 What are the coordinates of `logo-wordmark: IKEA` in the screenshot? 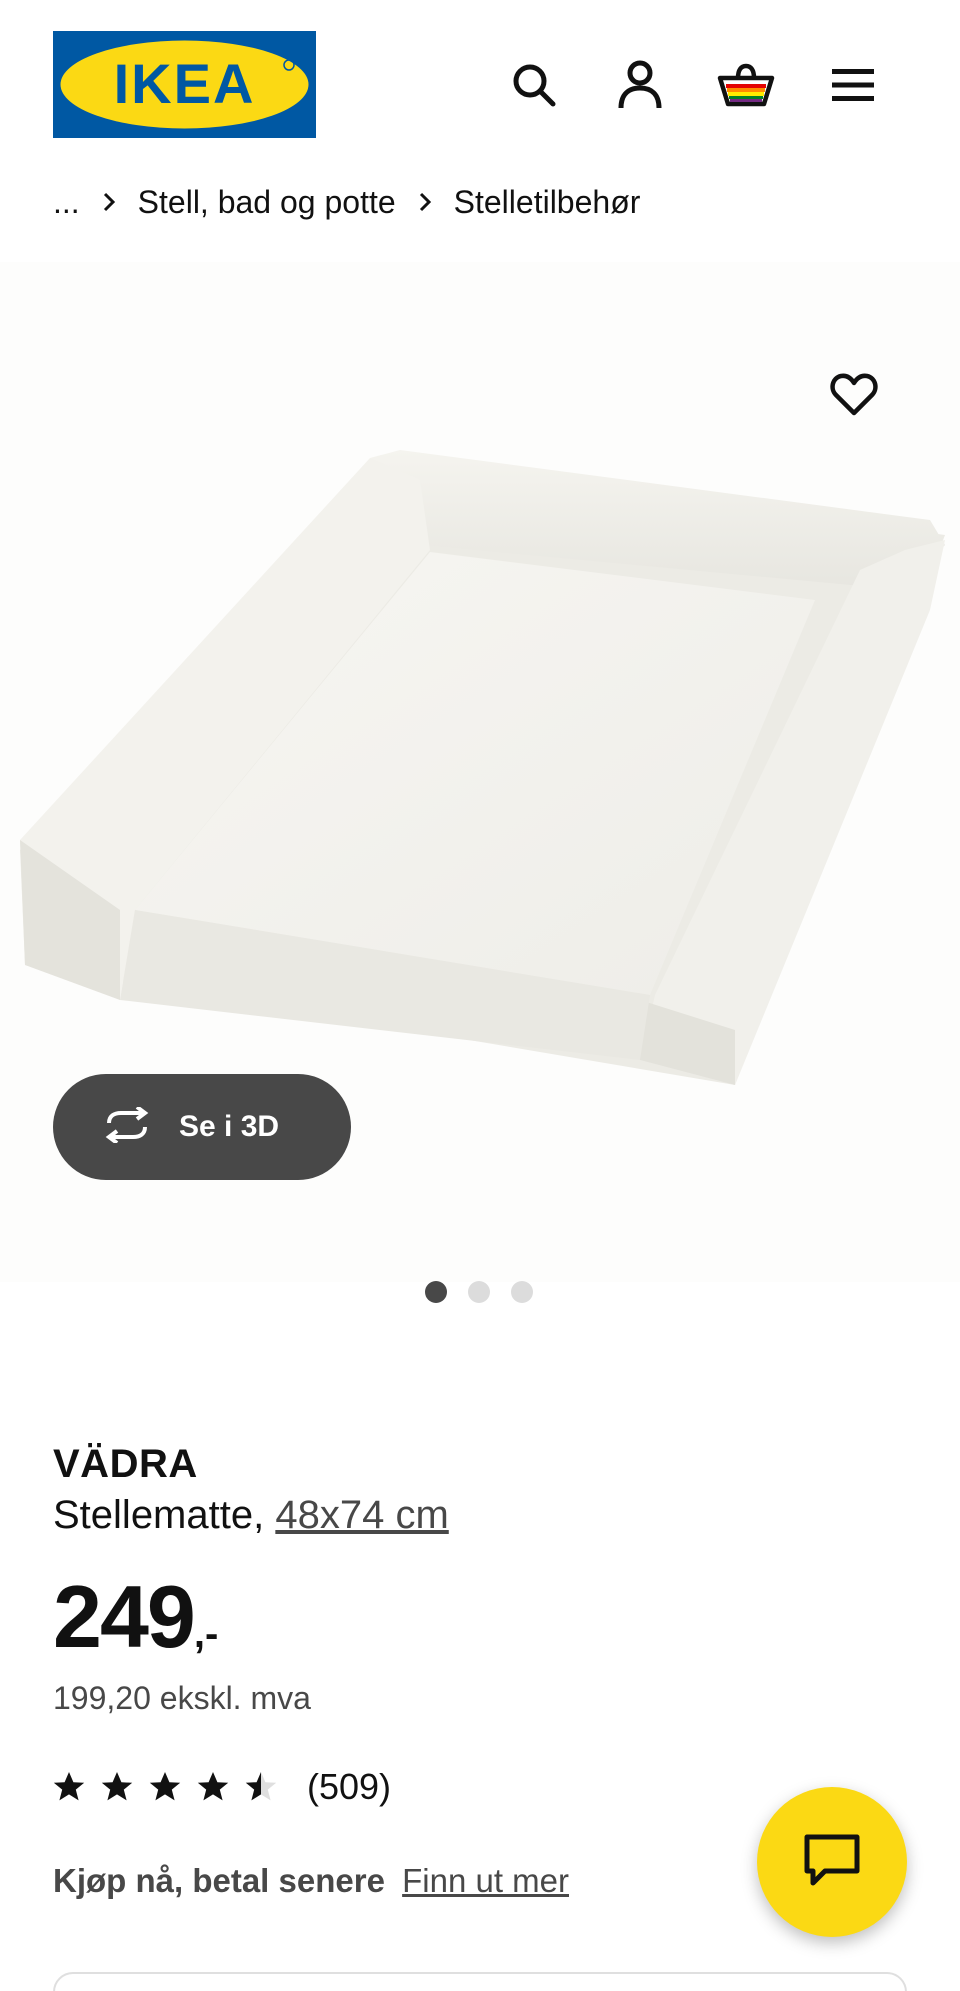 It's located at (185, 83).